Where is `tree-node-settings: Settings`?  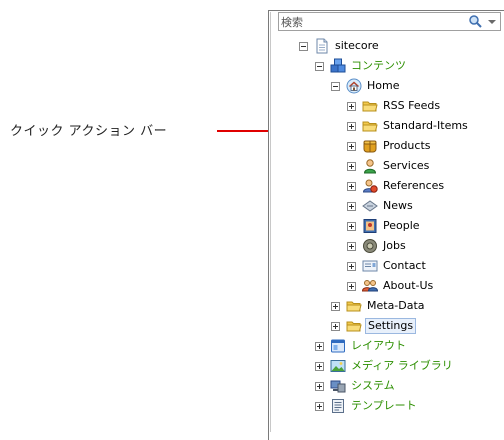
tree-node-settings: Settings is located at coordinates (374, 326).